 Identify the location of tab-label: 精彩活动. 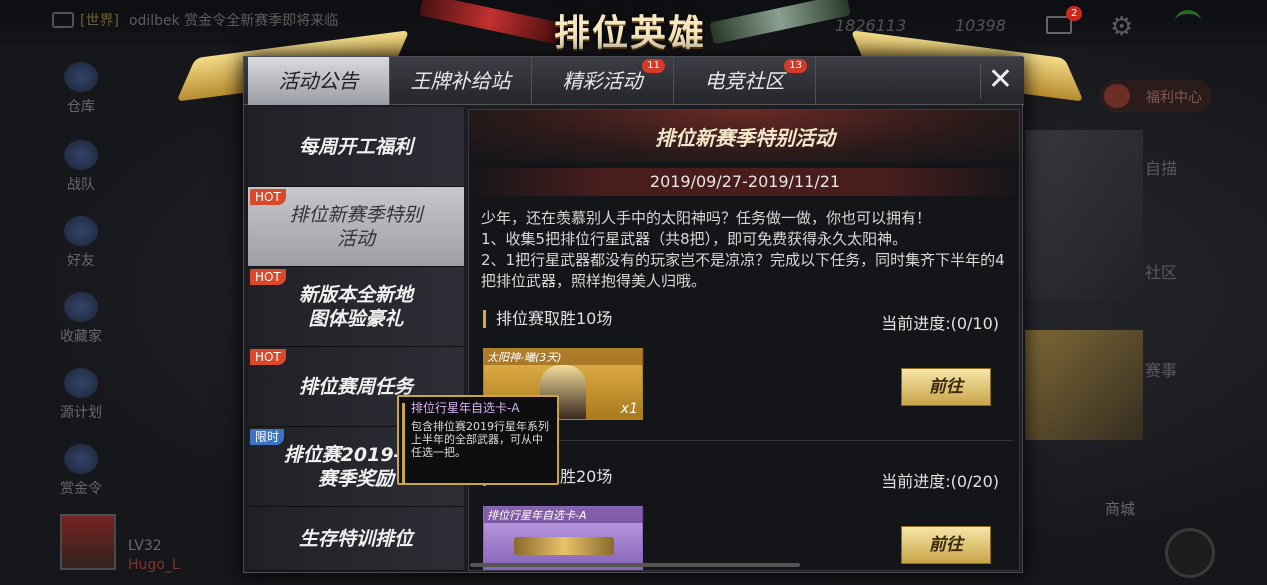
(602, 81).